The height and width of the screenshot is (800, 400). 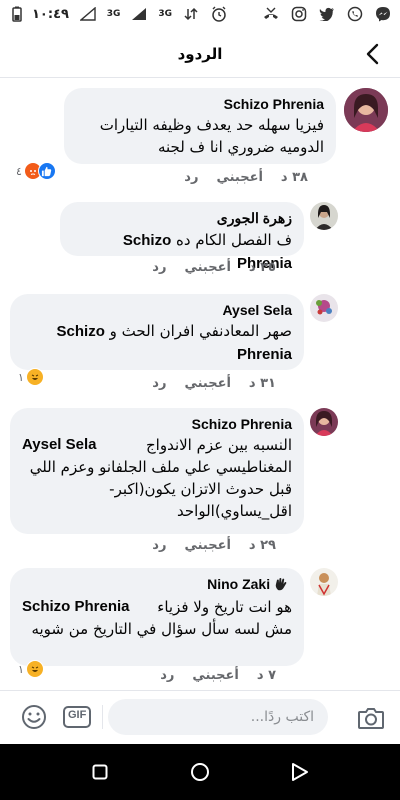 What do you see at coordinates (294, 177) in the screenshot?
I see `reply-time: ٣٨ د` at bounding box center [294, 177].